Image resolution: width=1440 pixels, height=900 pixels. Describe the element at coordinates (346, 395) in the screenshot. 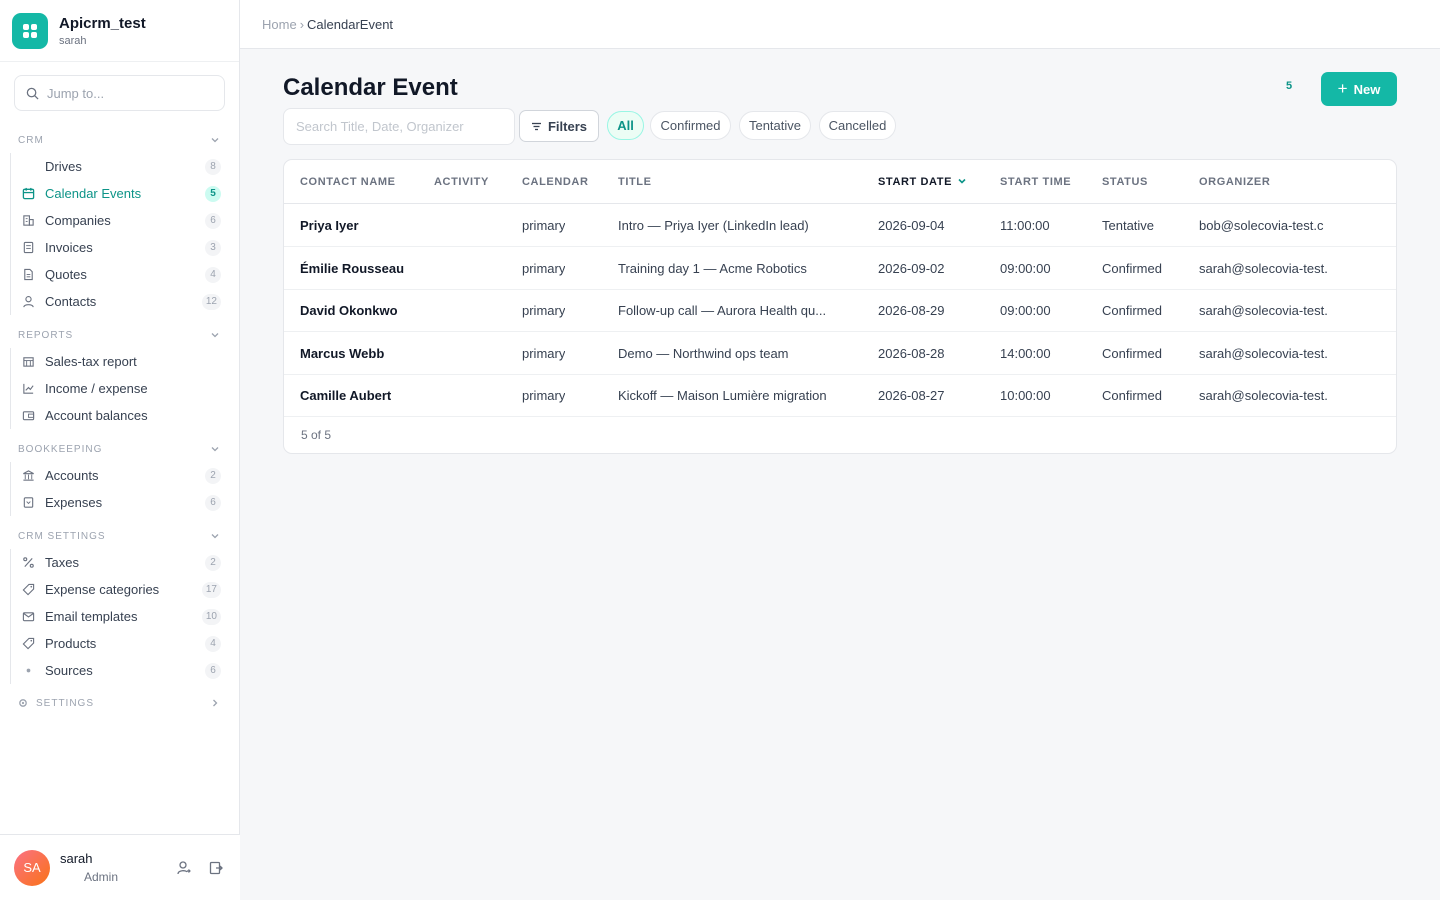

I see `cell-contact: Camille Aubert` at that location.